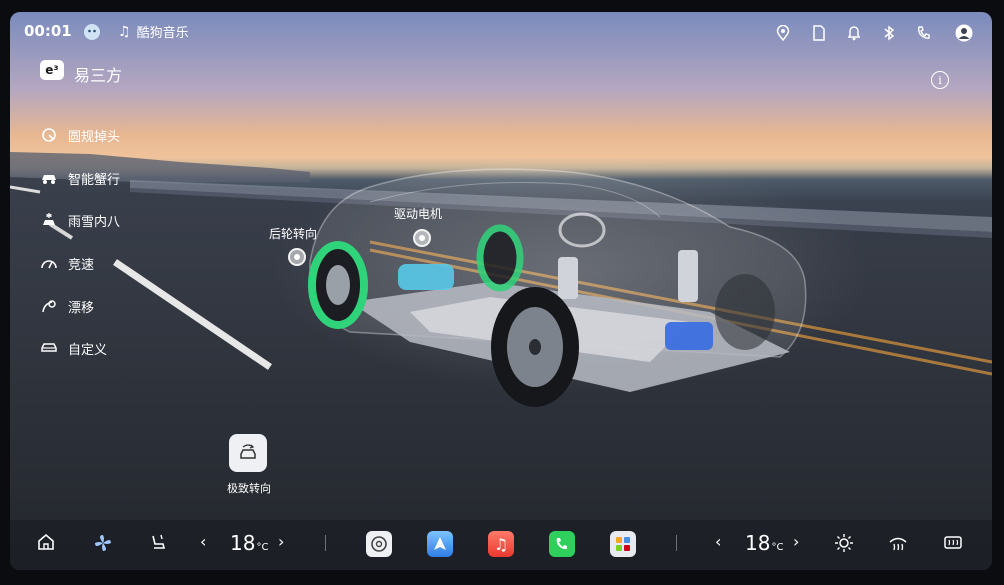 This screenshot has width=1004, height=585. I want to click on info-icon: i, so click(940, 80).